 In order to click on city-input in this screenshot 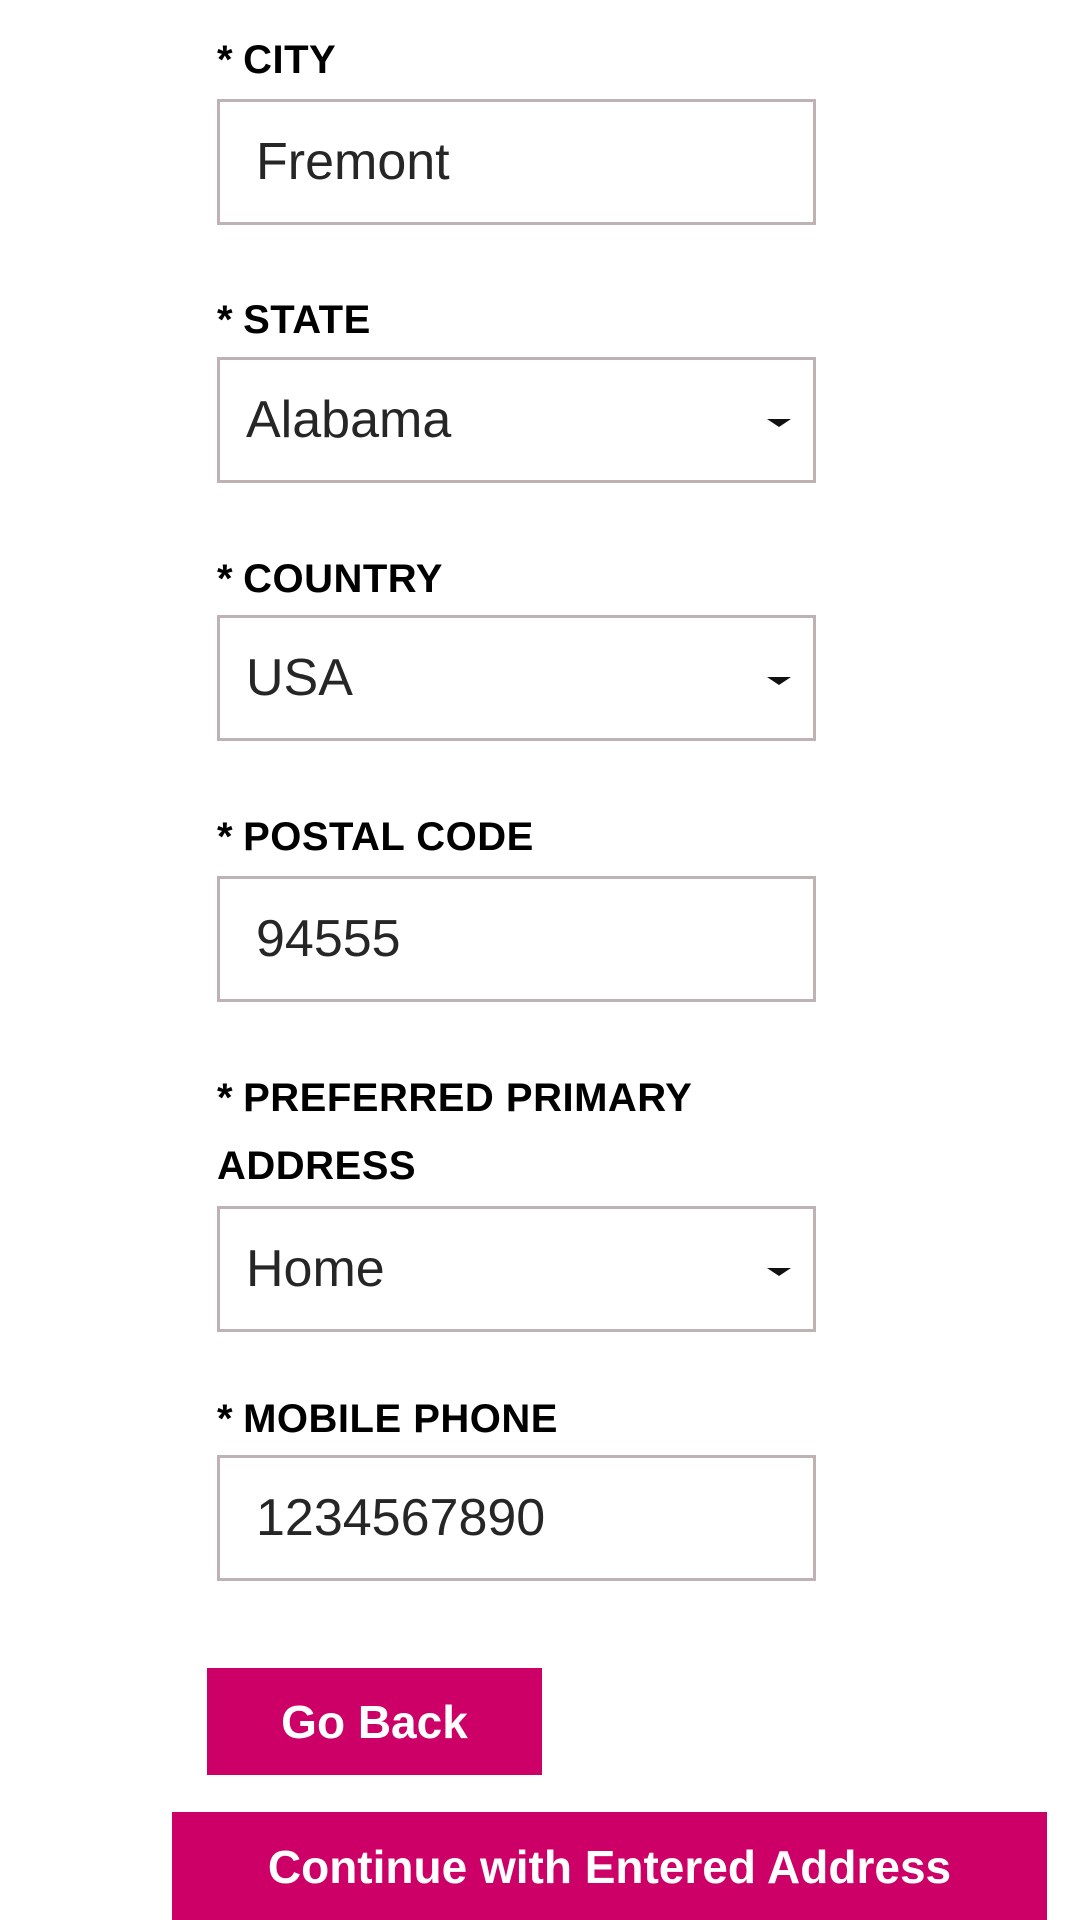, I will do `click(516, 162)`.